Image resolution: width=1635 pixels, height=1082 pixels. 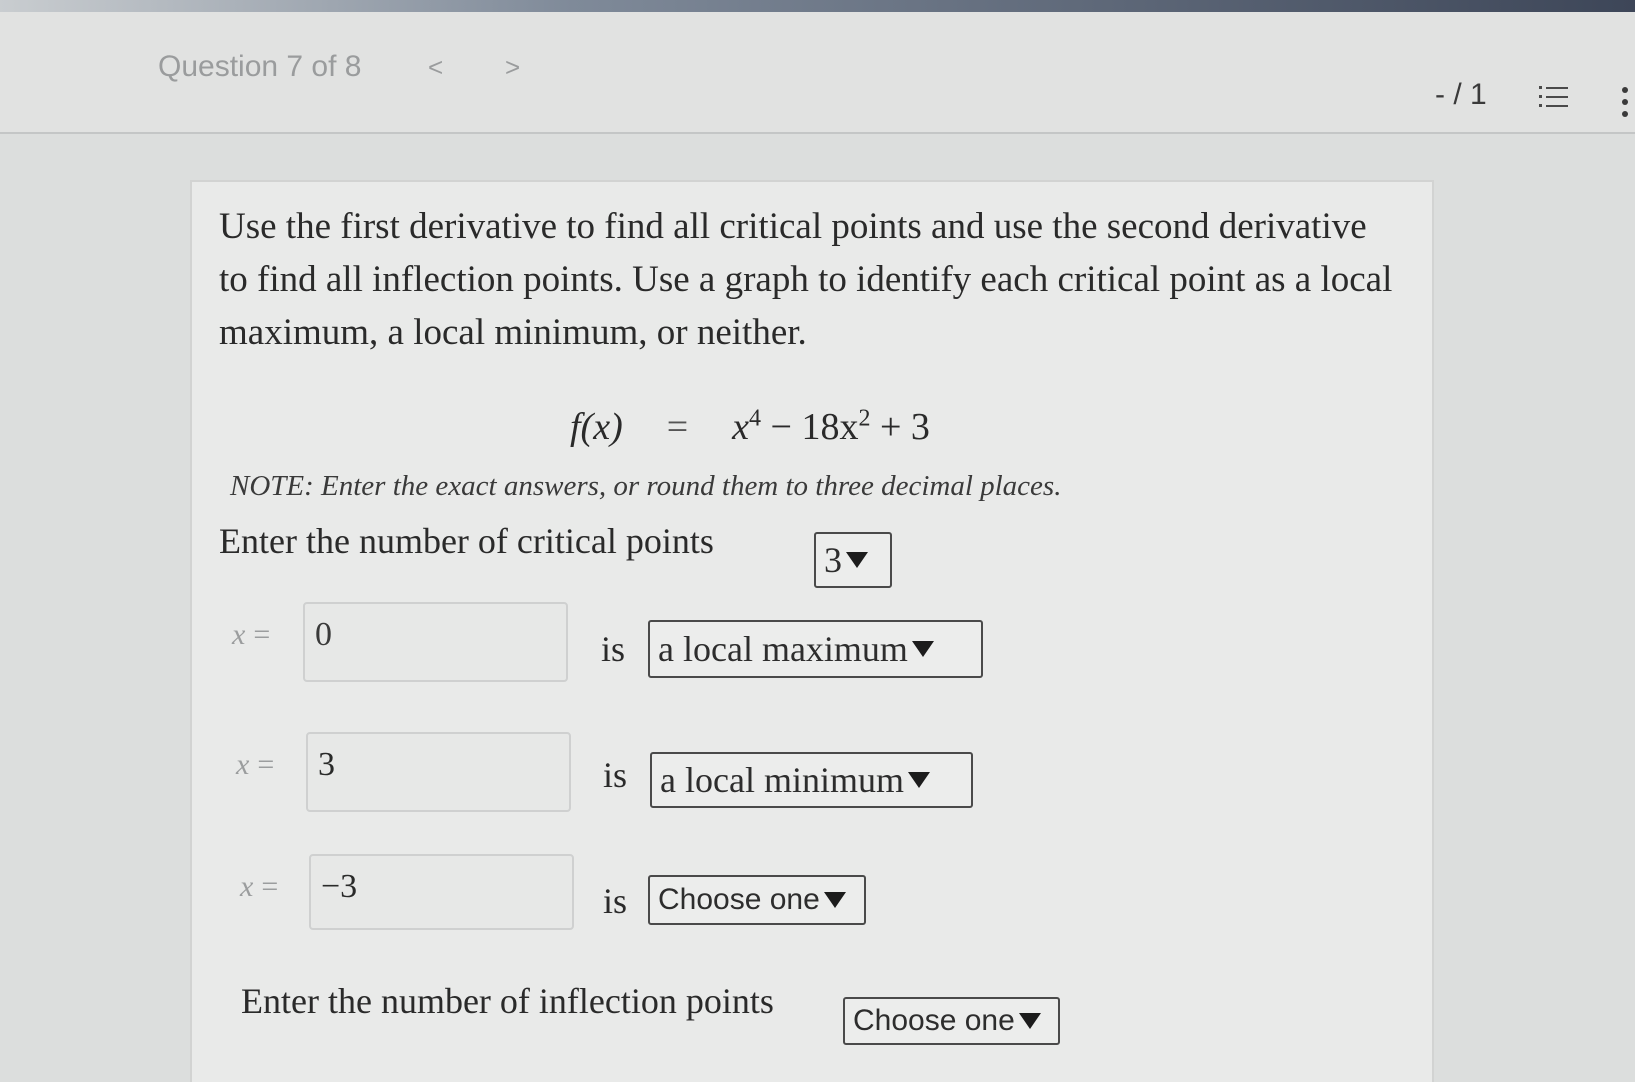 What do you see at coordinates (435, 67) in the screenshot?
I see `prev-question-button: <` at bounding box center [435, 67].